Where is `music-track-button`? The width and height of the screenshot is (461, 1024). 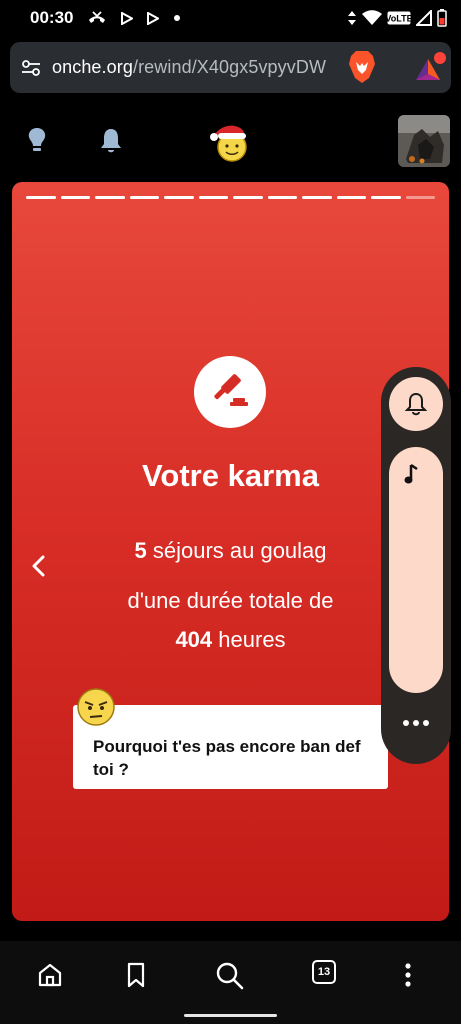 music-track-button is located at coordinates (416, 570).